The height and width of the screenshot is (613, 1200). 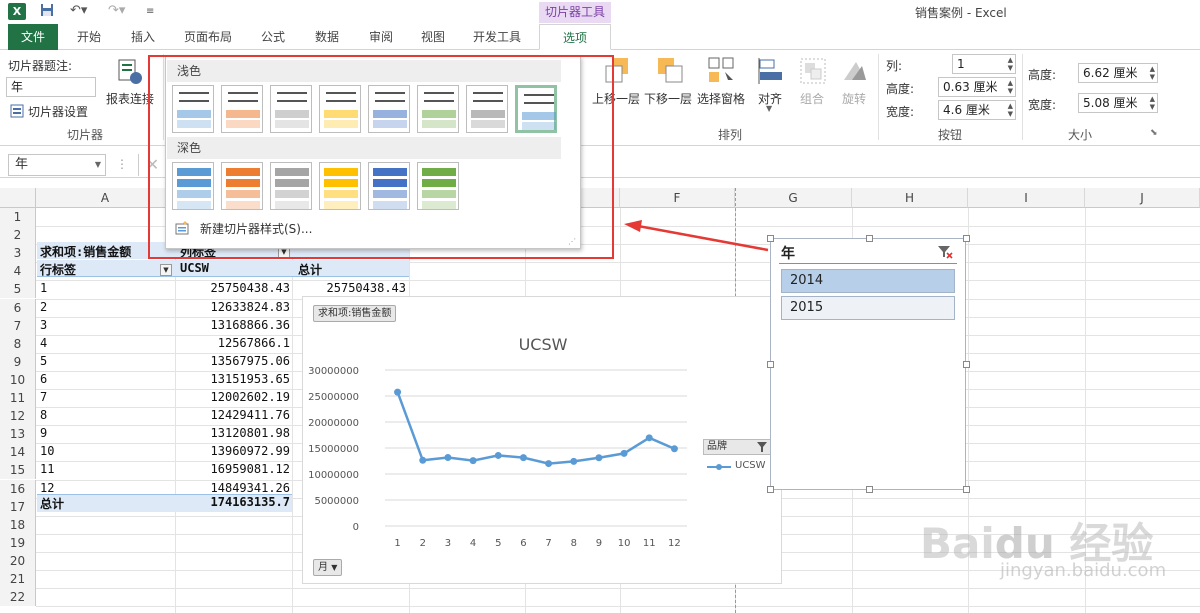 What do you see at coordinates (43, 343) in the screenshot?
I see `pivot-cell-label: 4` at bounding box center [43, 343].